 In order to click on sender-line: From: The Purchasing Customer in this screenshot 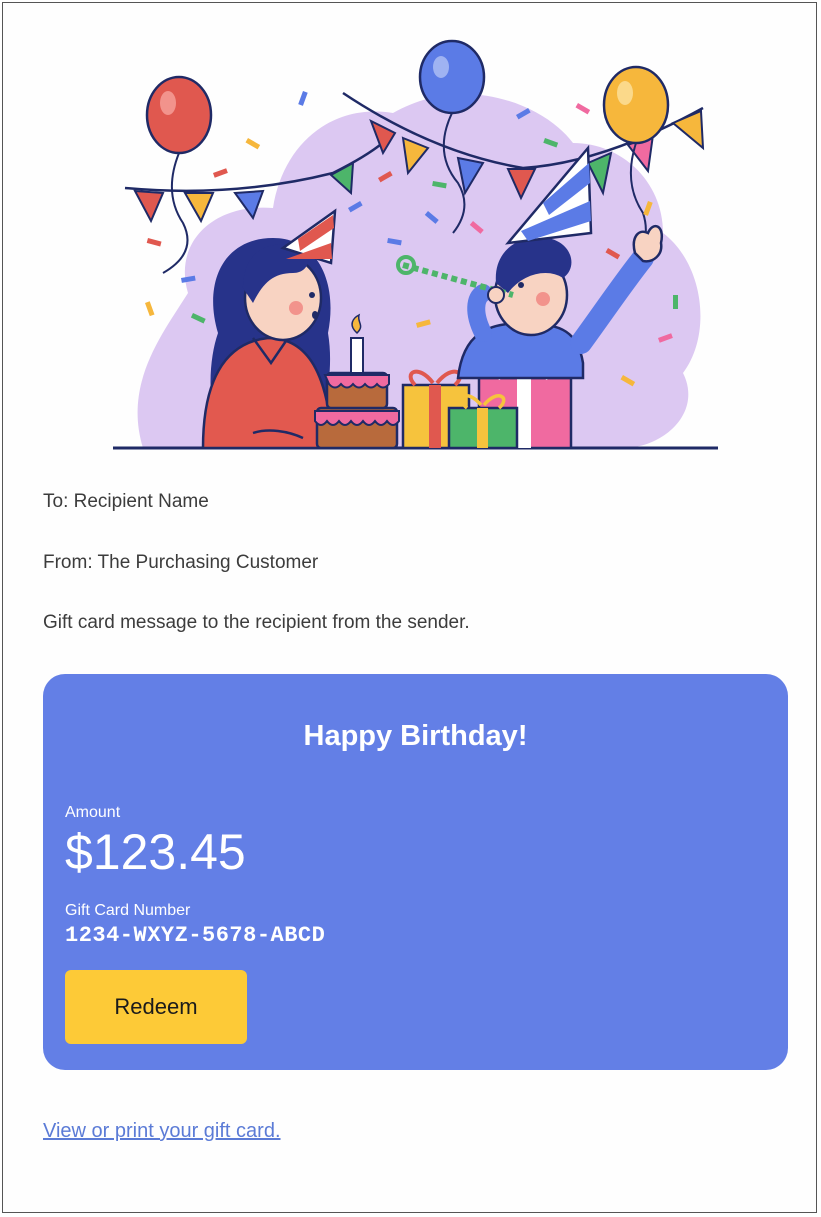, I will do `click(181, 562)`.